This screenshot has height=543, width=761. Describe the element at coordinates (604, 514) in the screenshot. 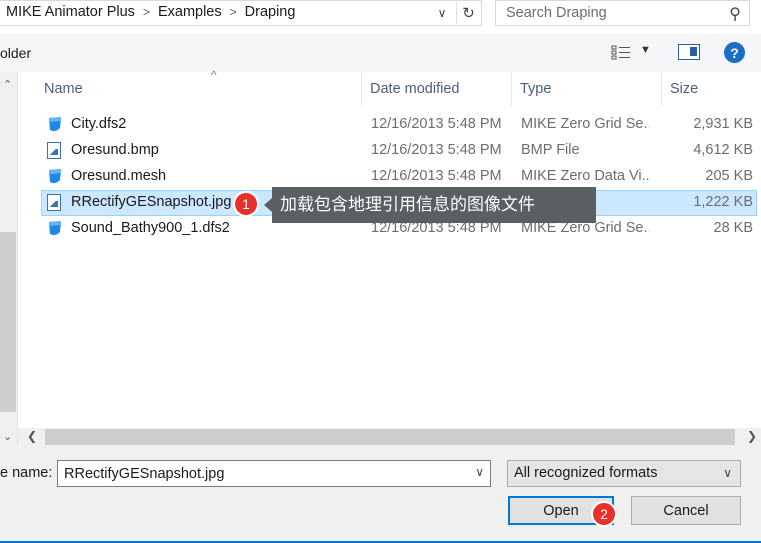

I see `step-badge-2: 2` at that location.